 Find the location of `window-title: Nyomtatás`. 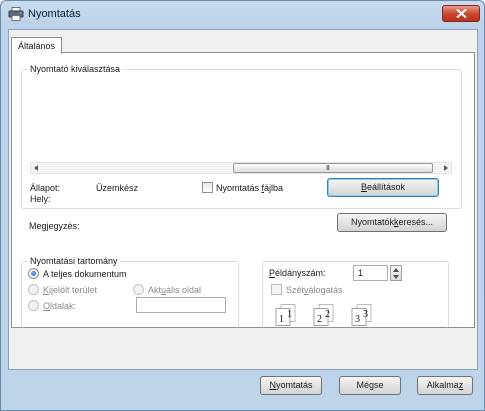

window-title: Nyomtatás is located at coordinates (54, 14).